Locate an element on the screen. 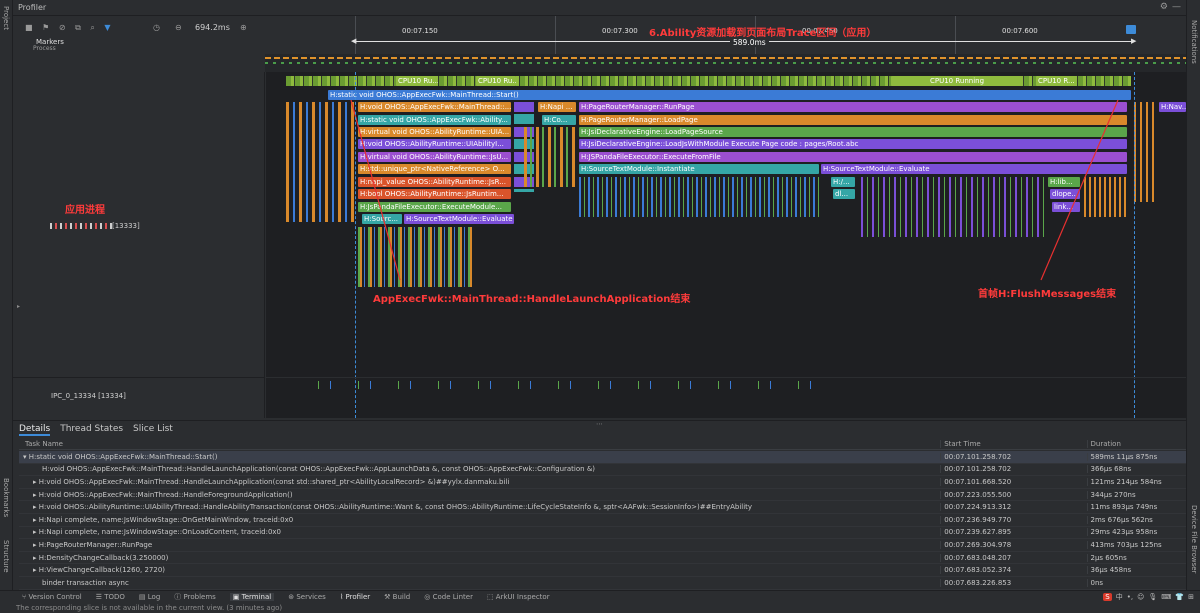 Image resolution: width=1200 pixels, height=613 pixels. skin-icon: 👕 is located at coordinates (1179, 597).